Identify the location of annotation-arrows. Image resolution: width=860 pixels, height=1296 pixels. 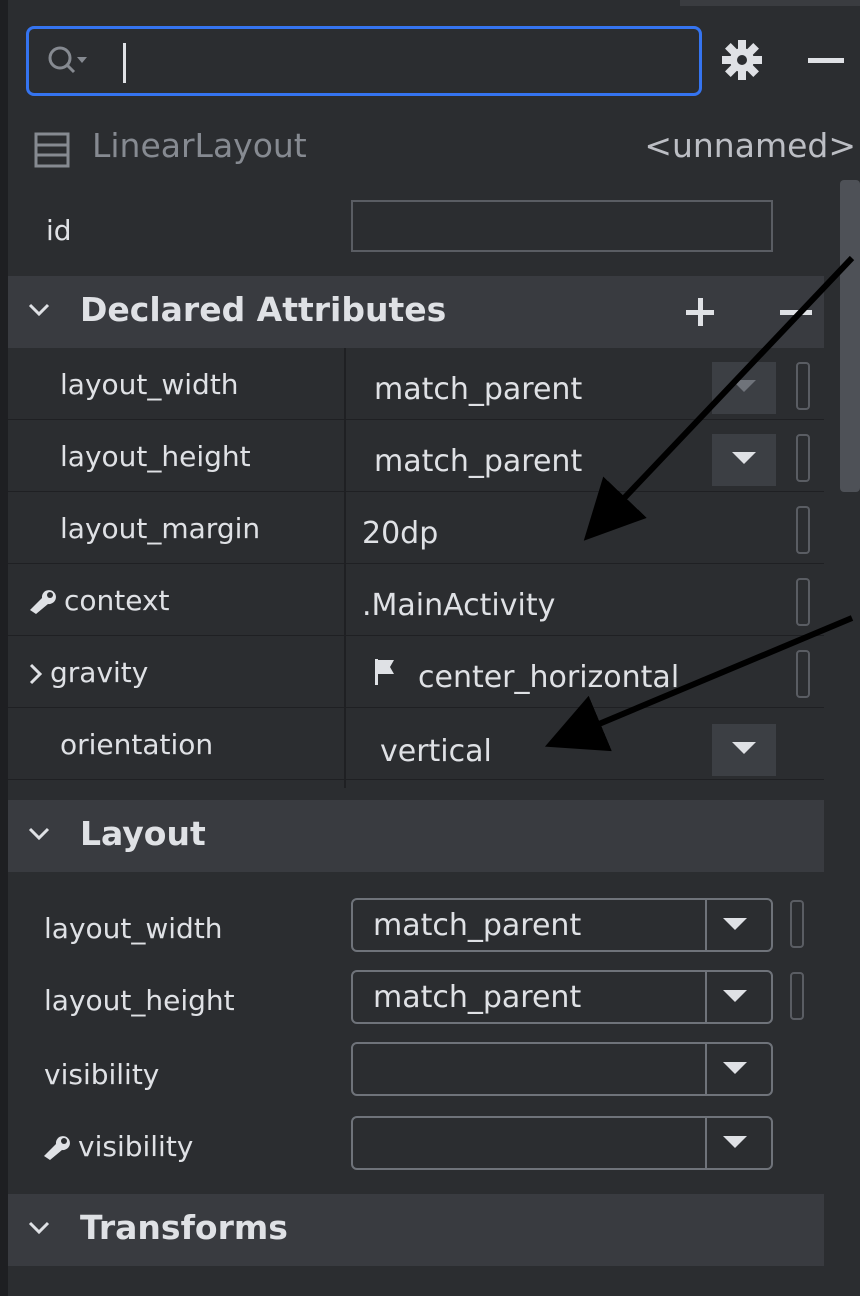
(699, 503).